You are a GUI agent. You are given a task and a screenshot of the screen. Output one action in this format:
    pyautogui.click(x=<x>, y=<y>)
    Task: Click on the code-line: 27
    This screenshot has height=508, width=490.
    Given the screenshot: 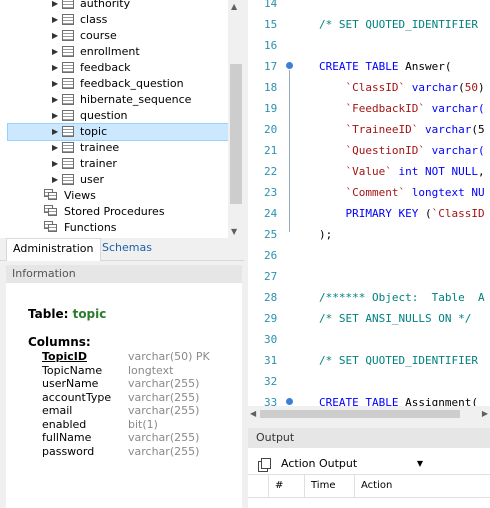 What is the action you would take?
    pyautogui.click(x=369, y=276)
    